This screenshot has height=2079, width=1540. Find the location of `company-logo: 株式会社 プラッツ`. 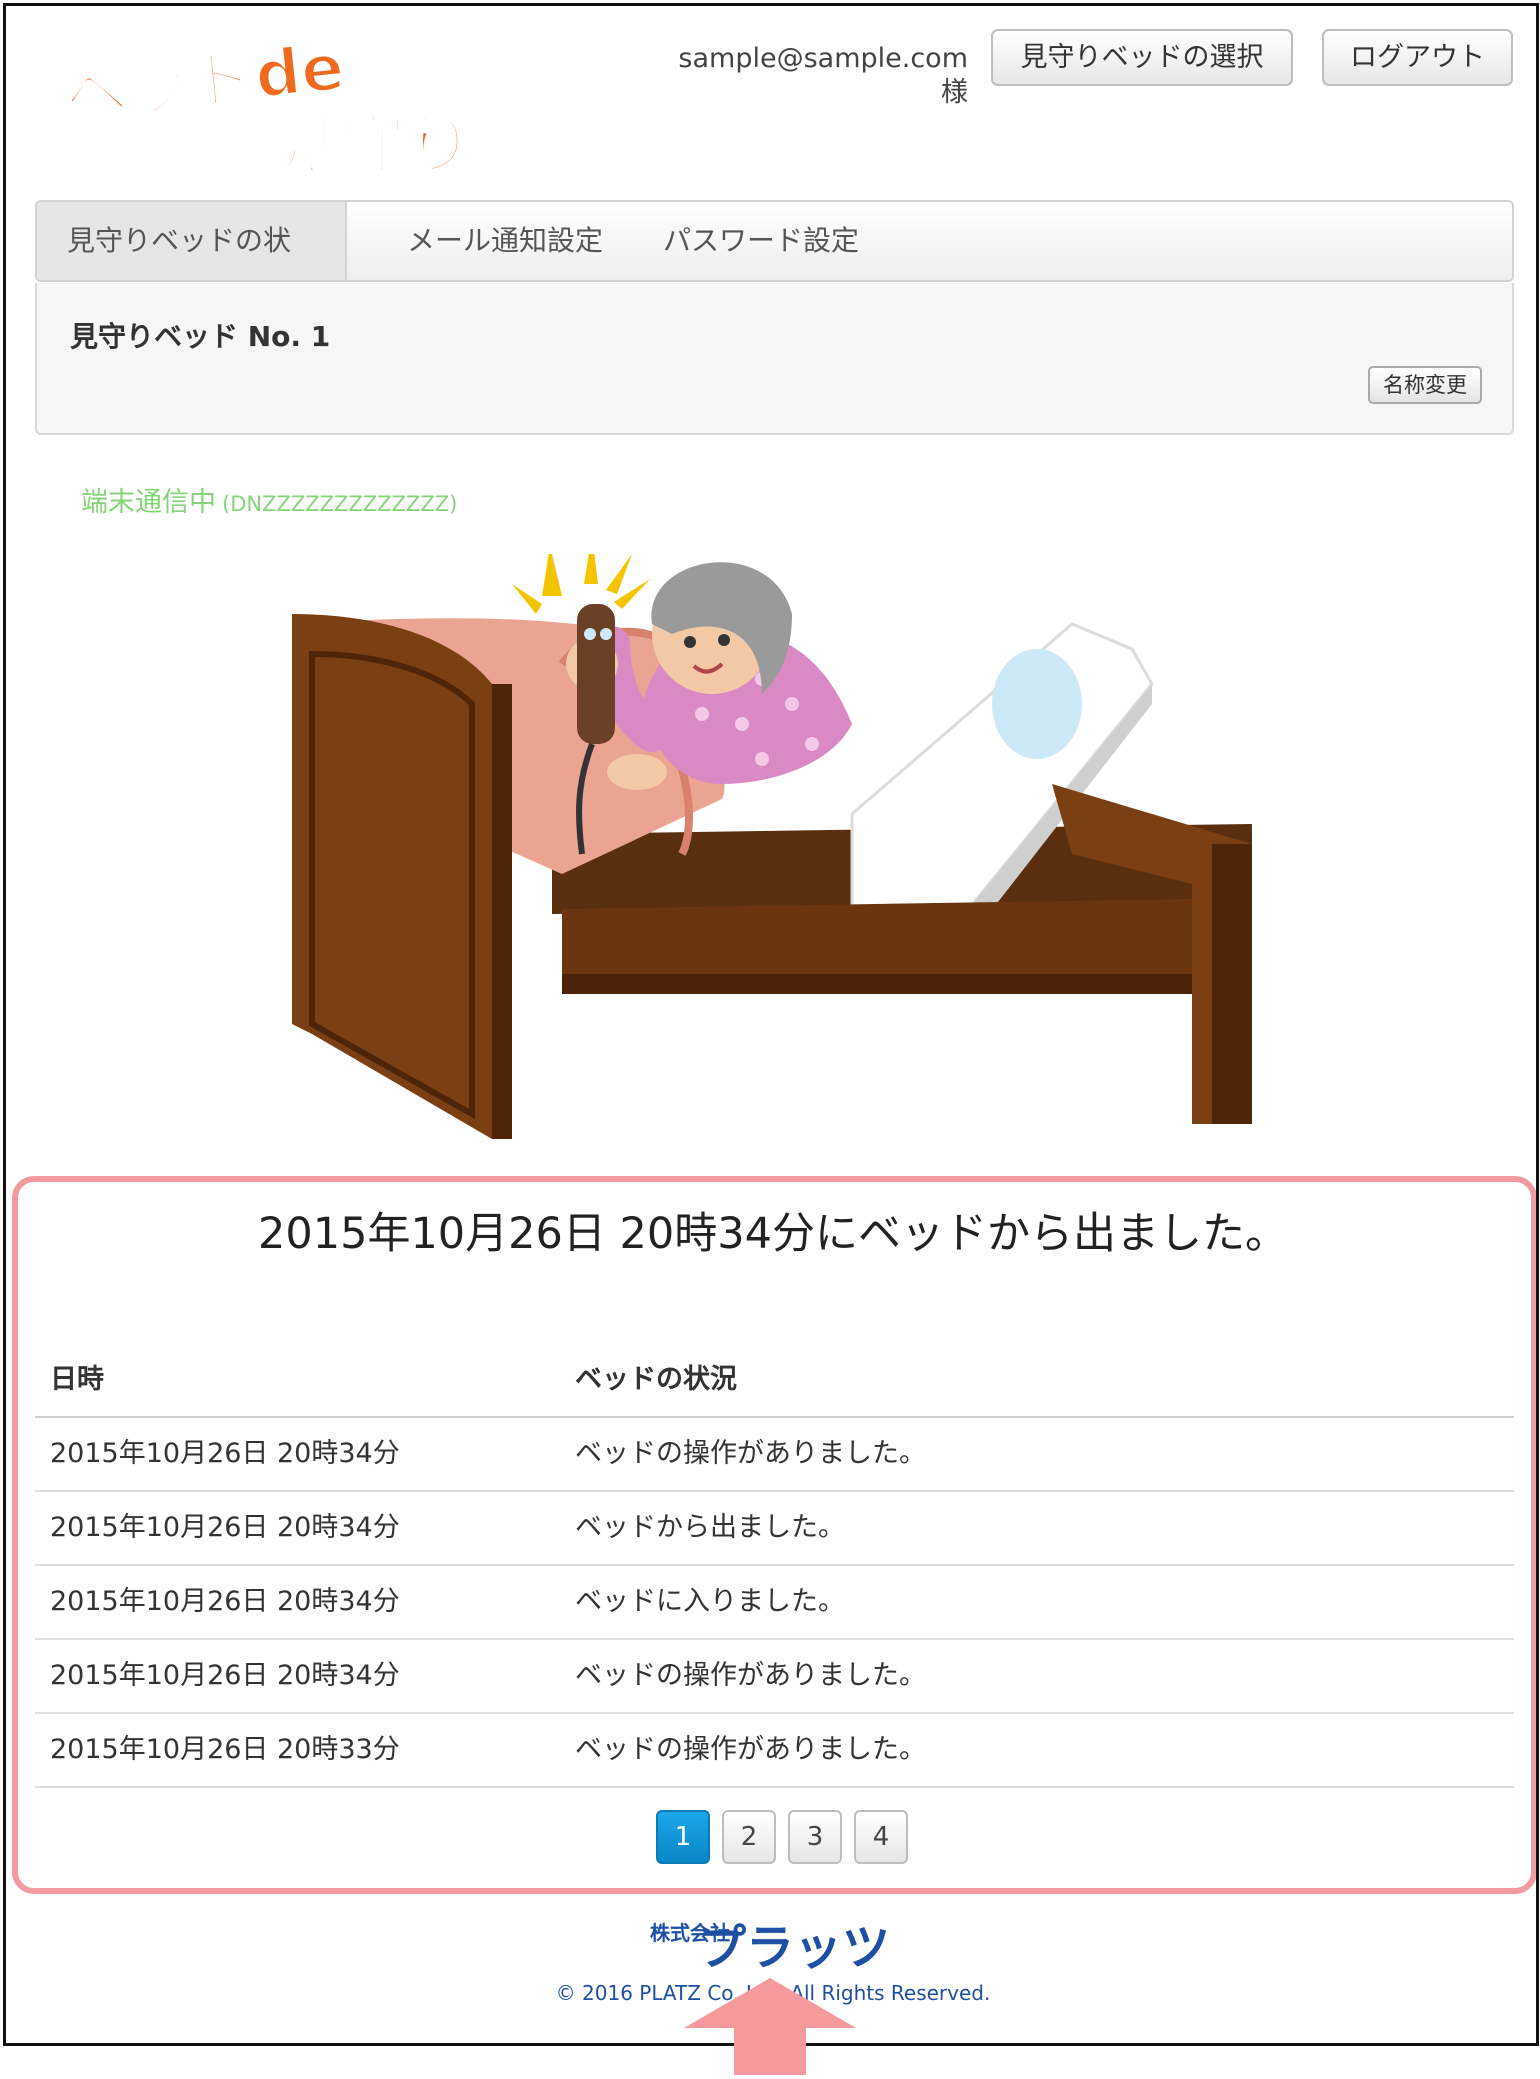

company-logo: 株式会社 プラッツ is located at coordinates (776, 1945).